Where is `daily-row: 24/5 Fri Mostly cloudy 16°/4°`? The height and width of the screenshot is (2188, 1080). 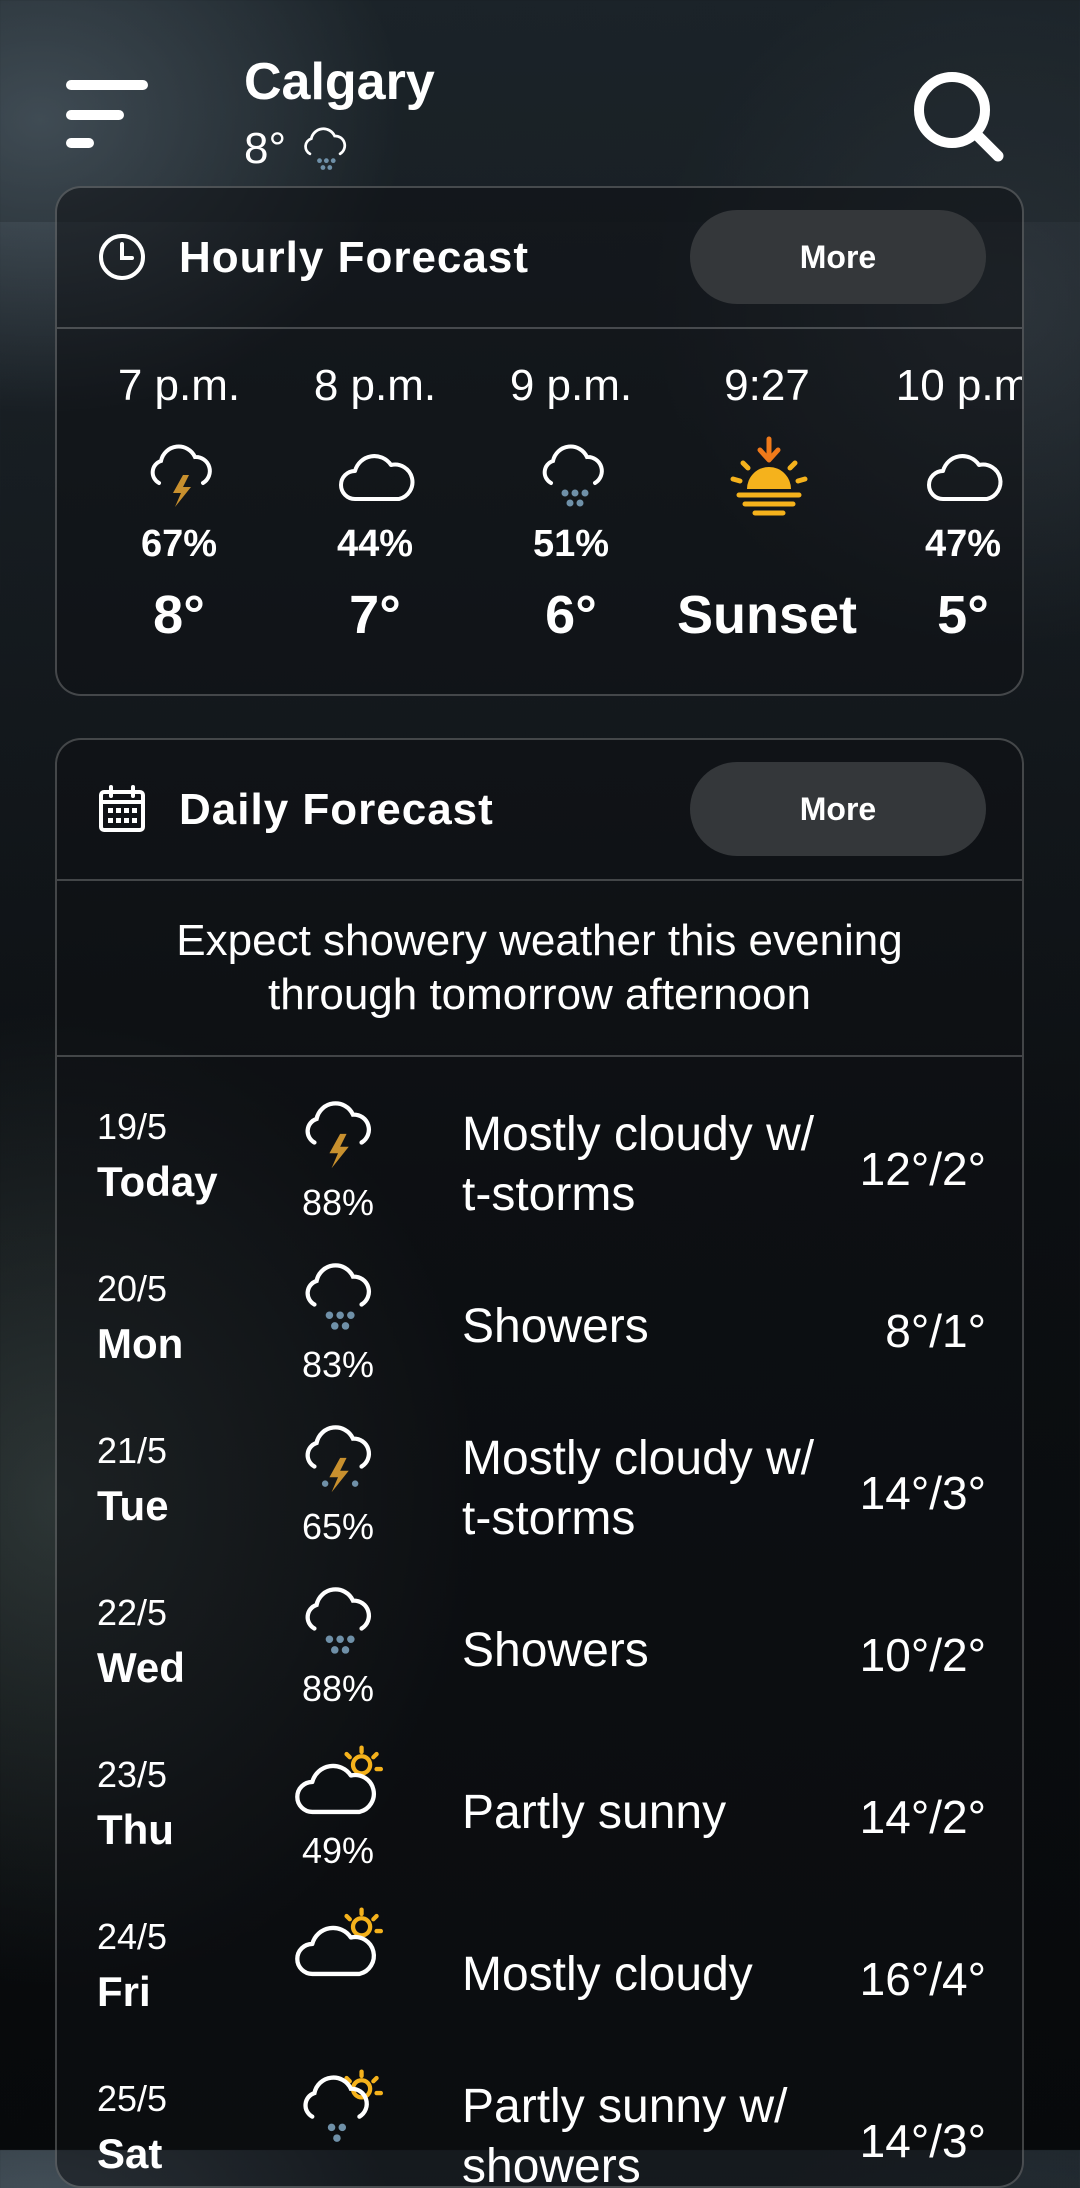 daily-row: 24/5 Fri Mostly cloudy 16°/4° is located at coordinates (539, 1975).